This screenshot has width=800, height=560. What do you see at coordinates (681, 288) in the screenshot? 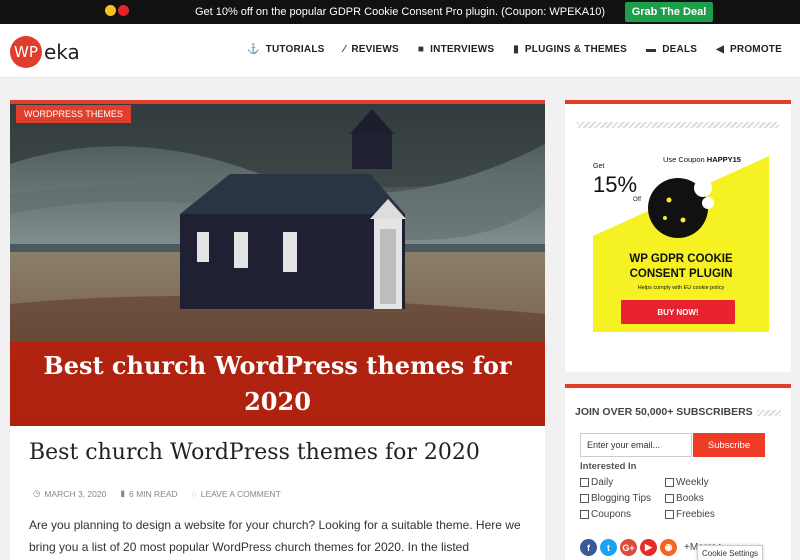
I see `ad-tagline: Helps comply with EU cookie policy` at bounding box center [681, 288].